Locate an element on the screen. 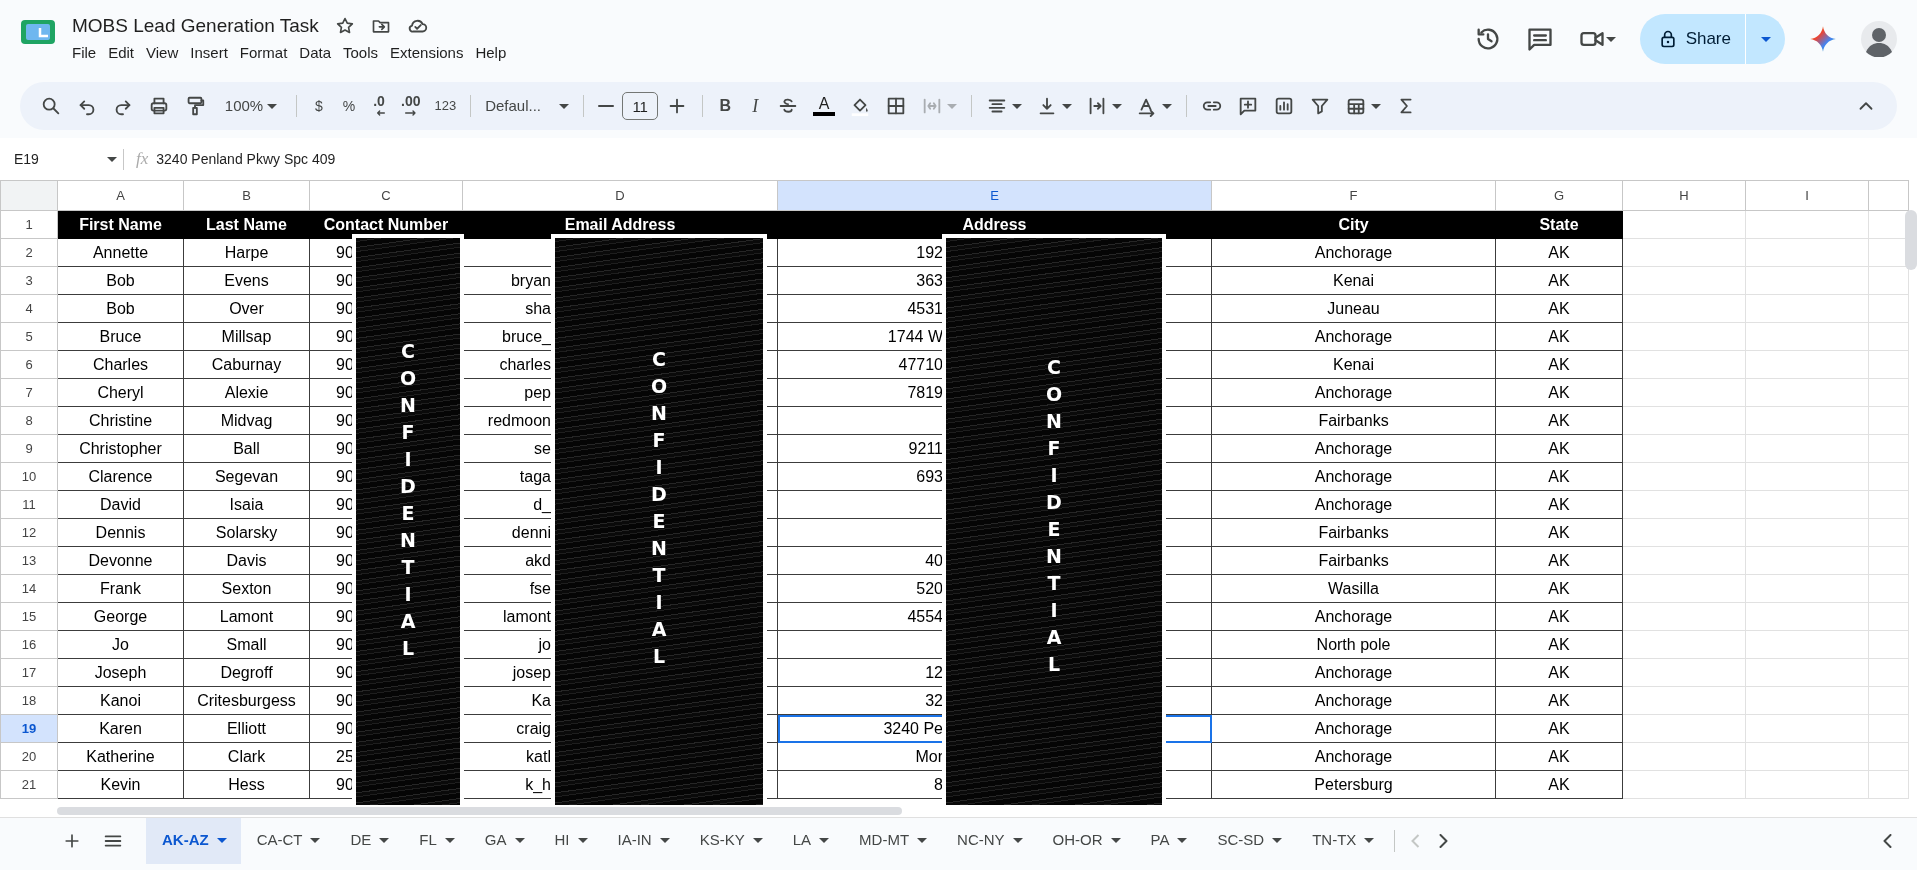 Image resolution: width=1917 pixels, height=870 pixels. table-cell: Millsap is located at coordinates (246, 336).